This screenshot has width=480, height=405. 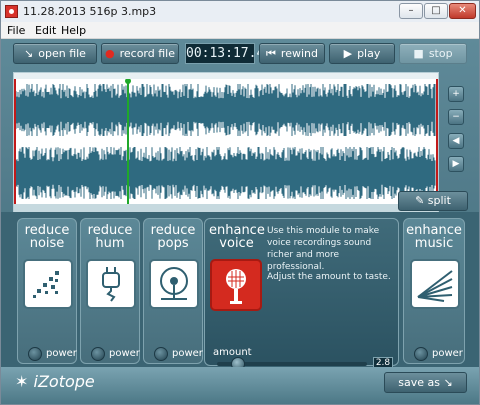 What do you see at coordinates (45, 30) in the screenshot?
I see `menu-edit: Edit` at bounding box center [45, 30].